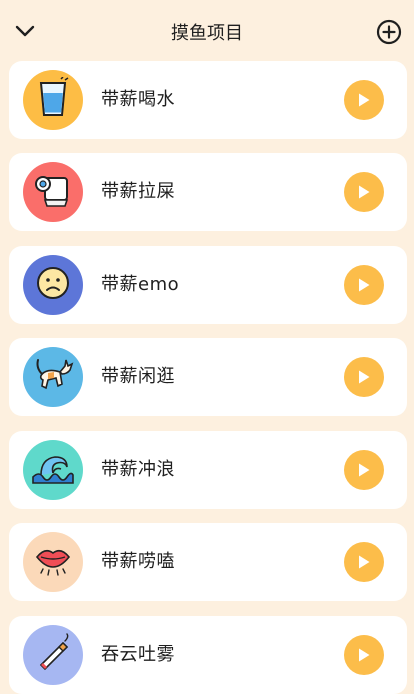 This screenshot has height=694, width=414. What do you see at coordinates (138, 469) in the screenshot?
I see `item-label: 带薪冲浪` at bounding box center [138, 469].